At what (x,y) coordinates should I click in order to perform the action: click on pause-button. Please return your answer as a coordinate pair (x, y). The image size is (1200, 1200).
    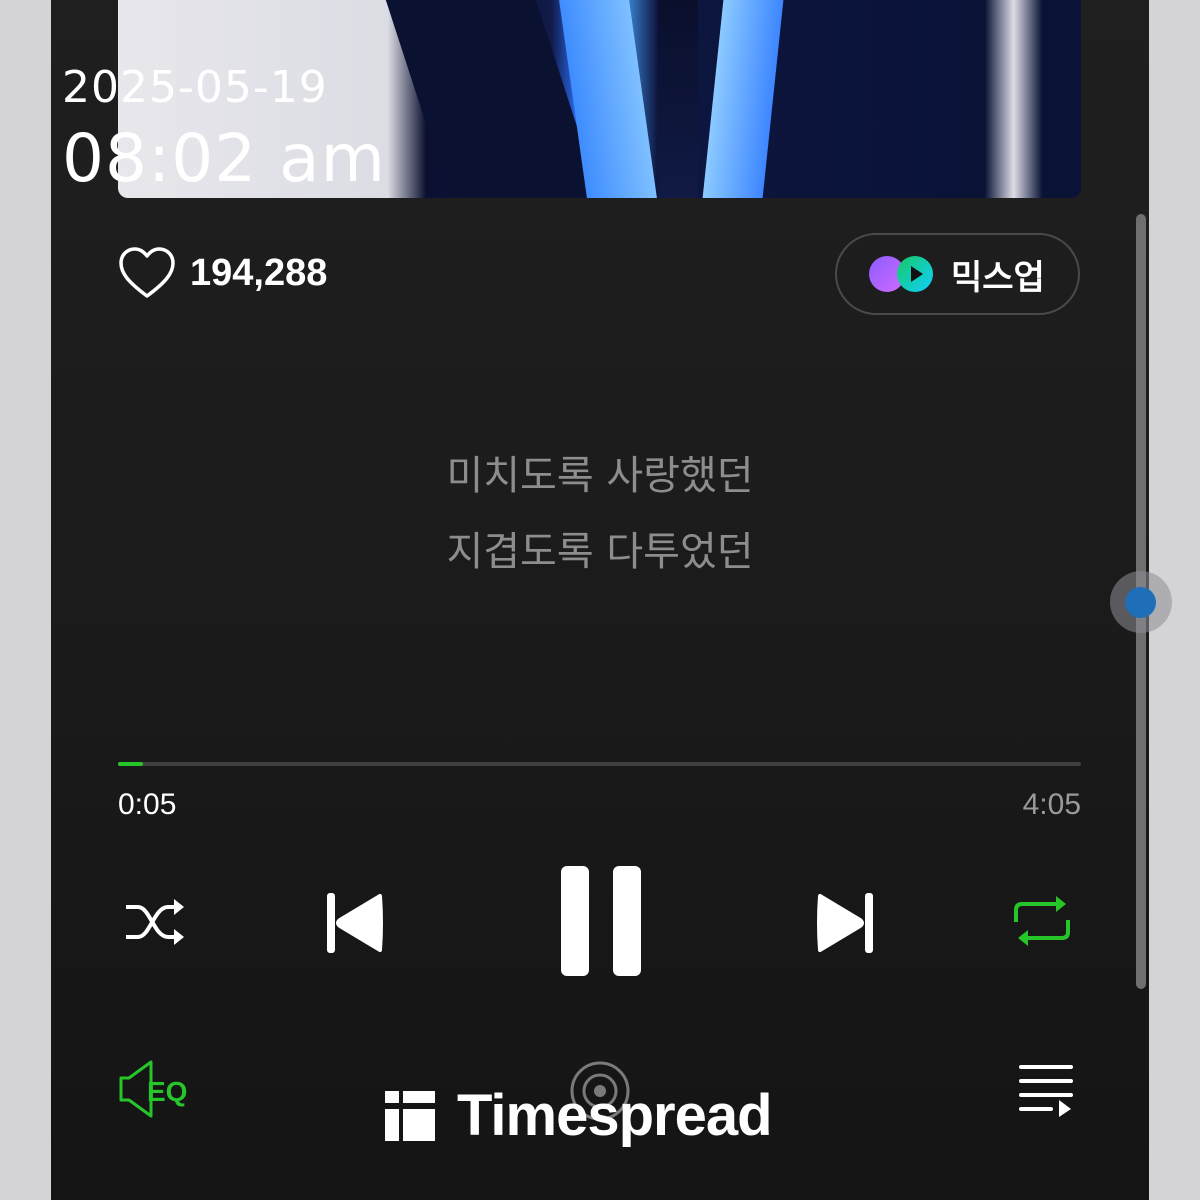
    Looking at the image, I should click on (601, 921).